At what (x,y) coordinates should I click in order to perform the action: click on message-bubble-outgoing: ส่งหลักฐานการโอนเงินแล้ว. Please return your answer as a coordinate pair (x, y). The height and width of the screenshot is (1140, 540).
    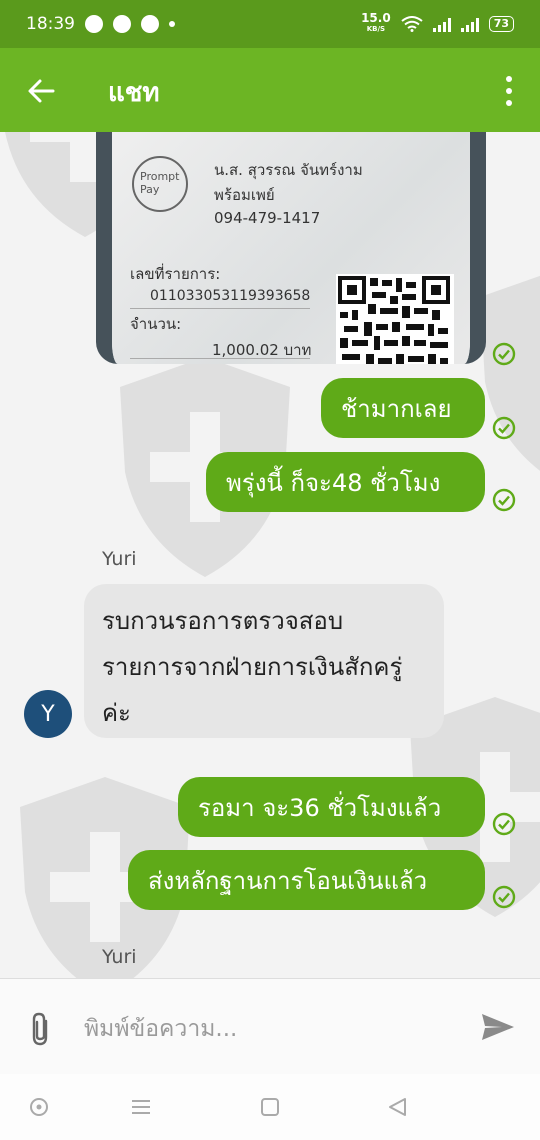
    Looking at the image, I should click on (306, 880).